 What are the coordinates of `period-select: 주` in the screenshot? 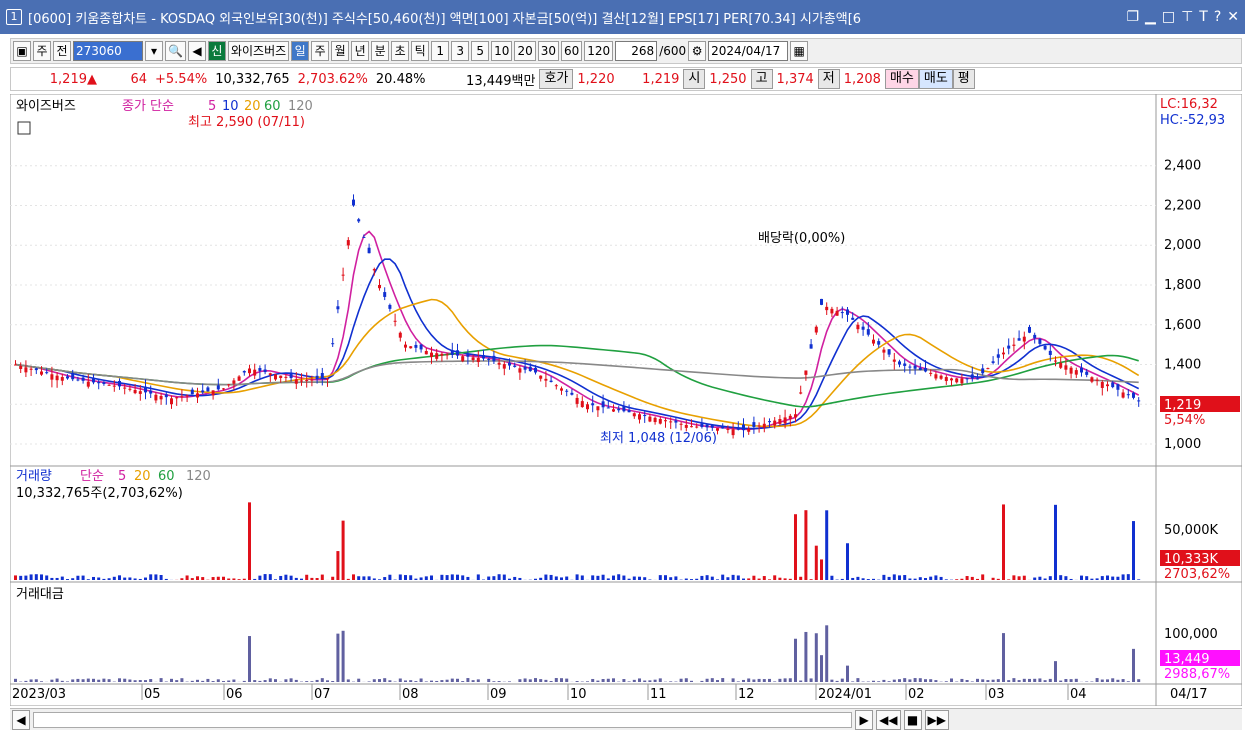 It's located at (42, 51).